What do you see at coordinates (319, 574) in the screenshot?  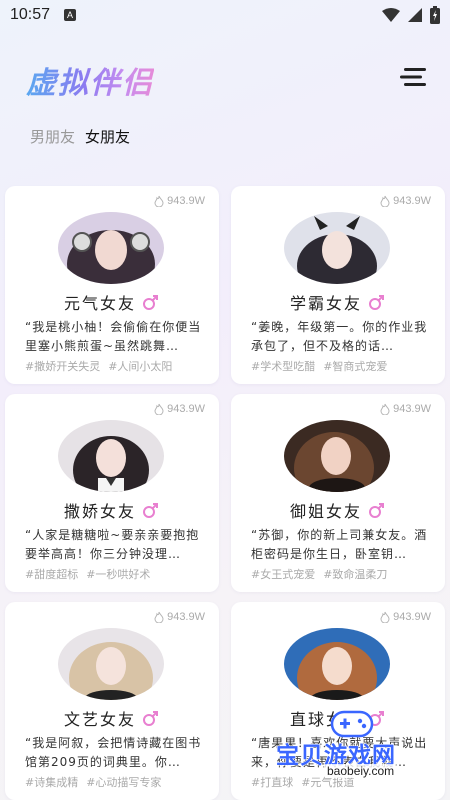 I see `tag-list: #女王式宠爱 #致命温柔刀` at bounding box center [319, 574].